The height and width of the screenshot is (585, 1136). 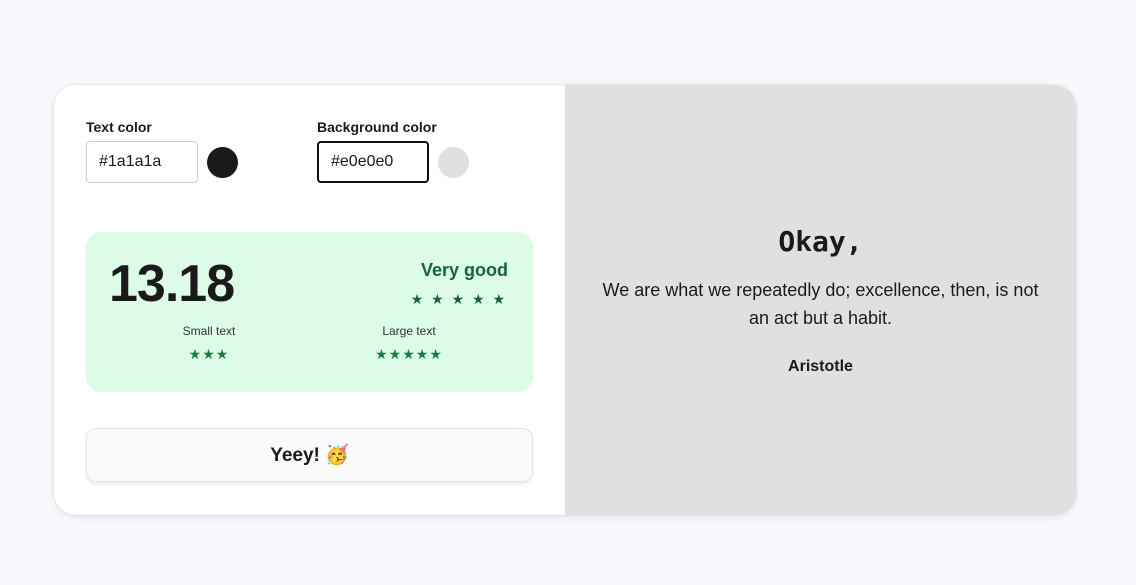 I want to click on small-text-label: Small text, so click(x=209, y=331).